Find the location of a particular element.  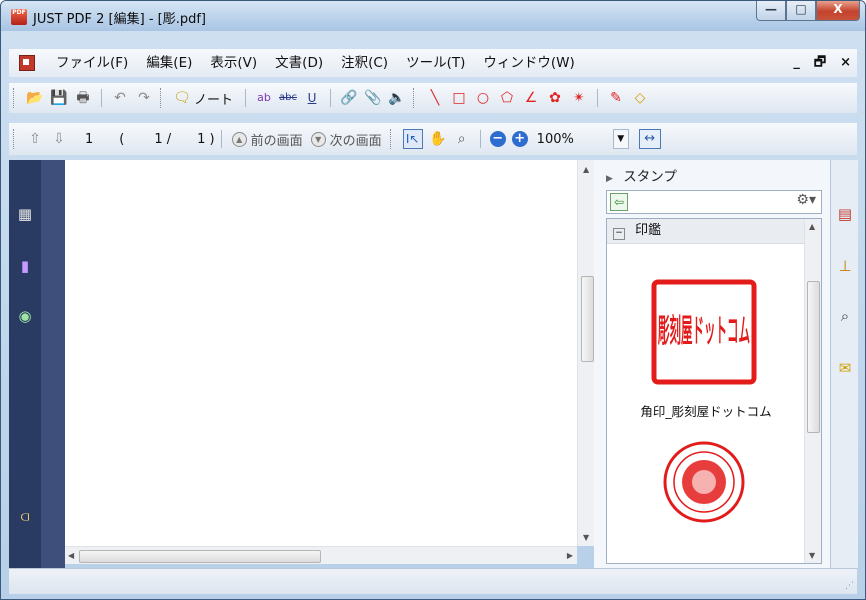

layers-icon: ◉ is located at coordinates (25, 316).